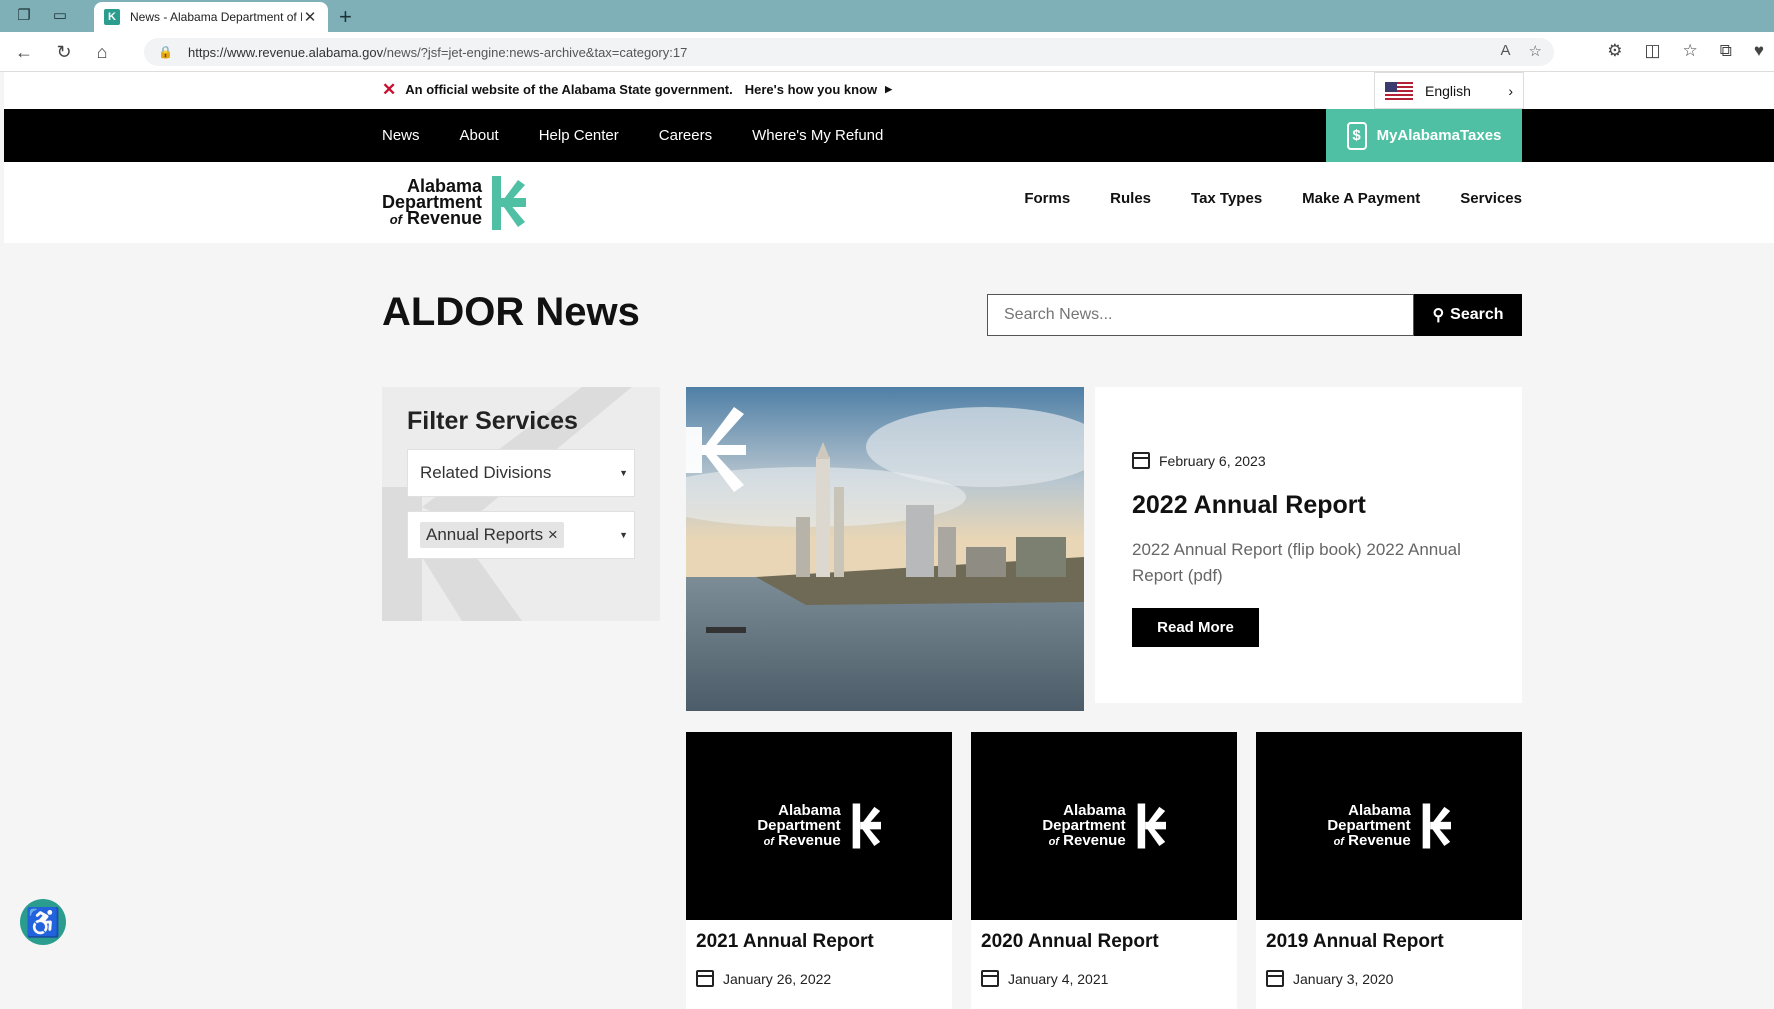 This screenshot has width=1774, height=1009. Describe the element at coordinates (1355, 942) in the screenshot. I see `card-title: 2019 Annual Report` at that location.